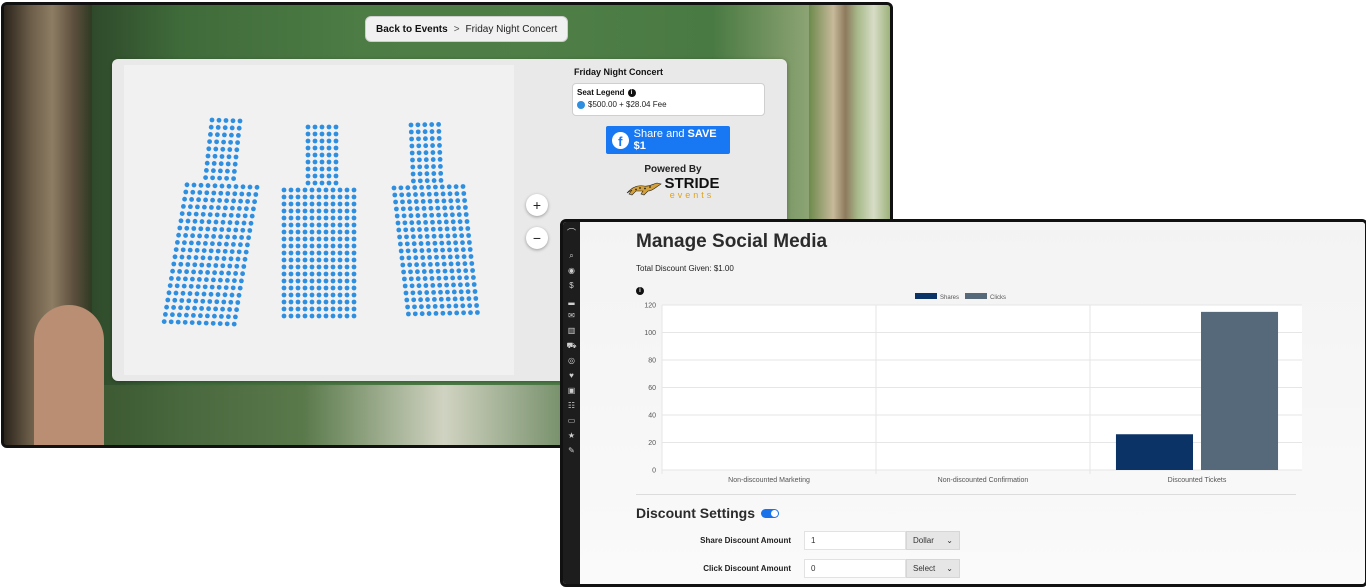 The width and height of the screenshot is (1366, 587). Describe the element at coordinates (537, 238) in the screenshot. I see `zoom-out-button: −` at that location.